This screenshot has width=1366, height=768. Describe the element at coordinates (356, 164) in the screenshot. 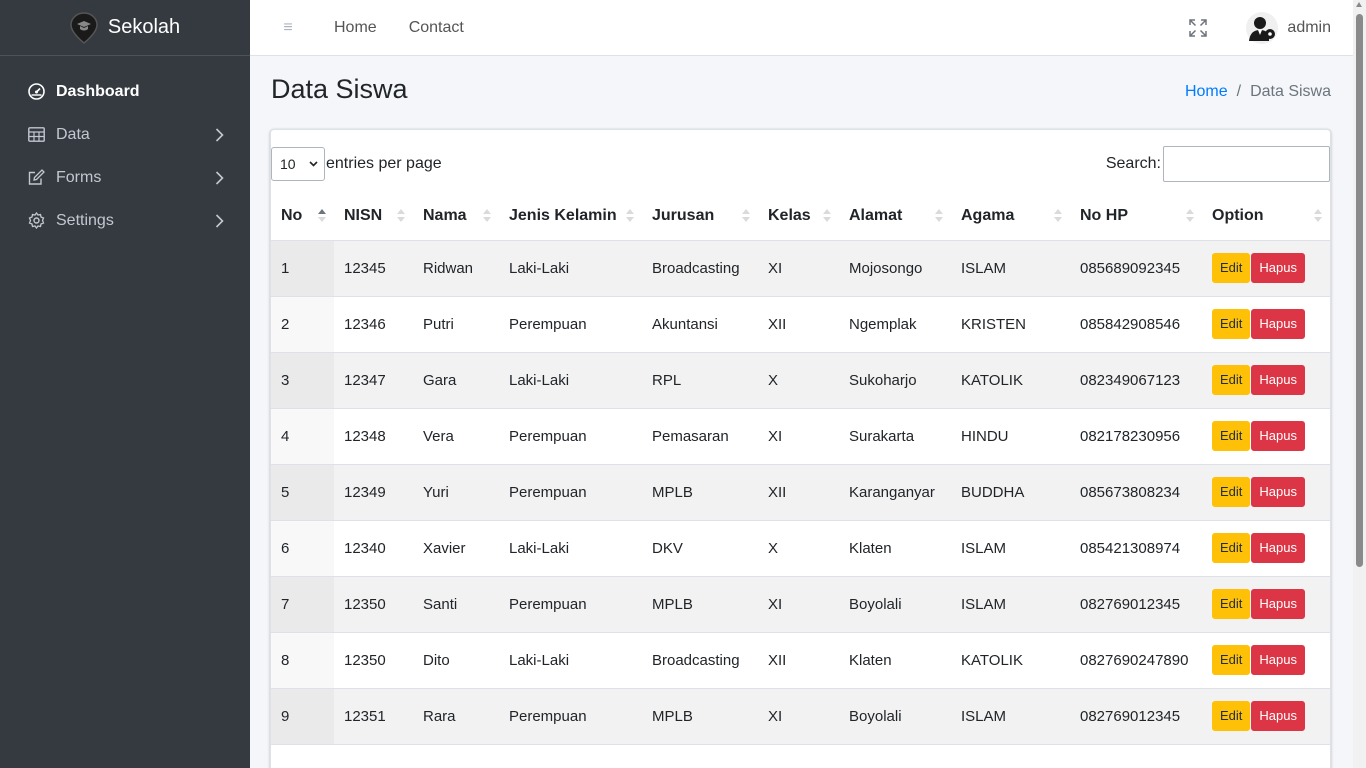

I see `entries-per-page: 10 entries per page` at that location.